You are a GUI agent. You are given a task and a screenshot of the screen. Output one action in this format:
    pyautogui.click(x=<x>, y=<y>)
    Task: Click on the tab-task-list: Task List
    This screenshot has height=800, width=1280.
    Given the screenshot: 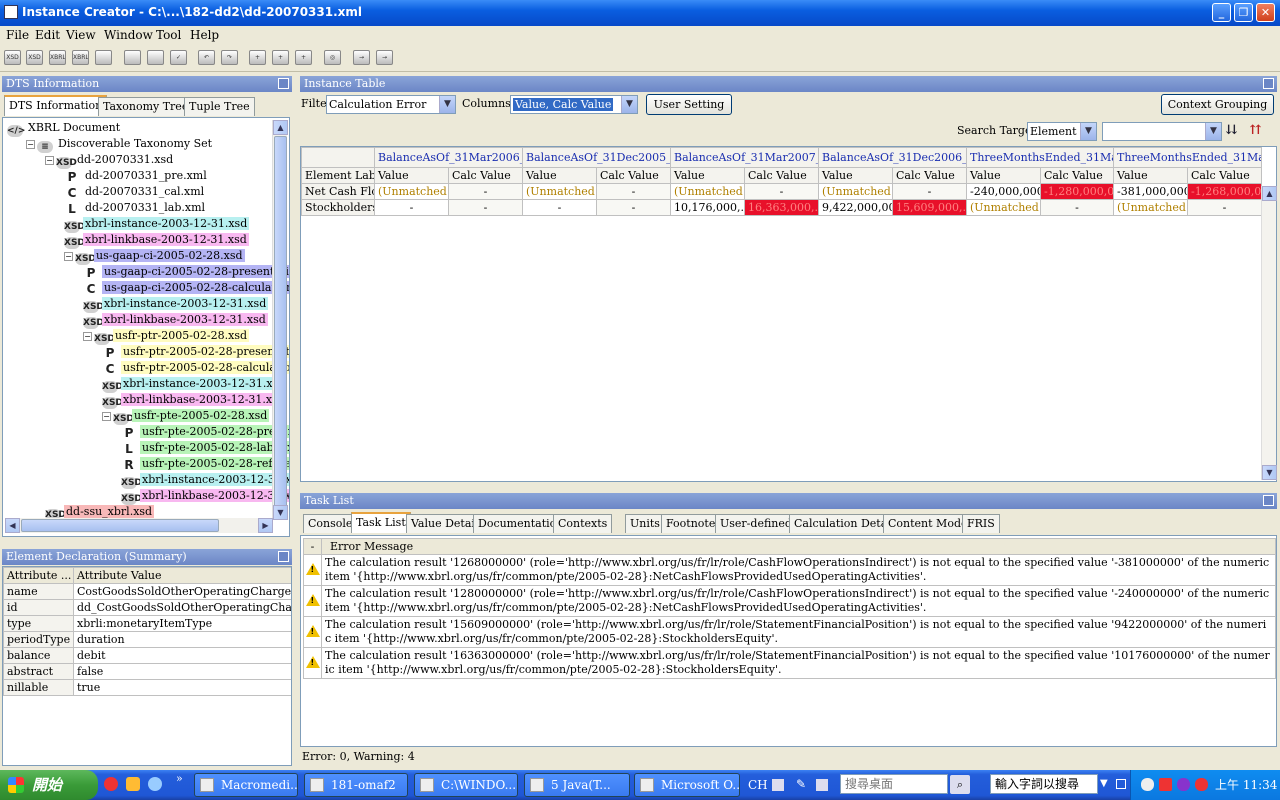 What is the action you would take?
    pyautogui.click(x=381, y=522)
    